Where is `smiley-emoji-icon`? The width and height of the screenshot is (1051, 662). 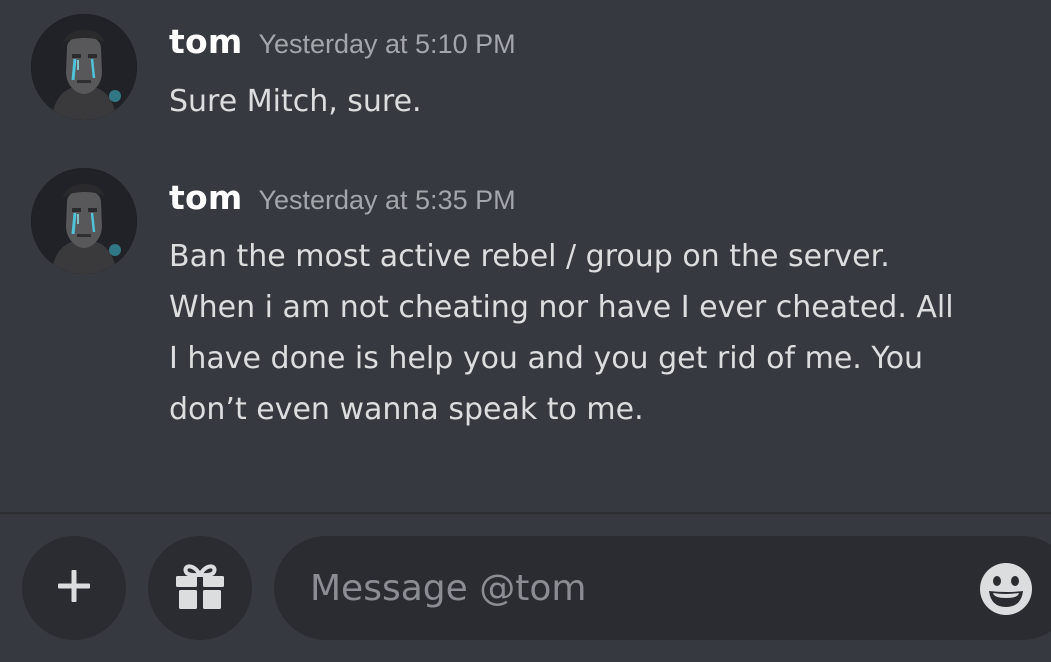
smiley-emoji-icon is located at coordinates (1006, 592).